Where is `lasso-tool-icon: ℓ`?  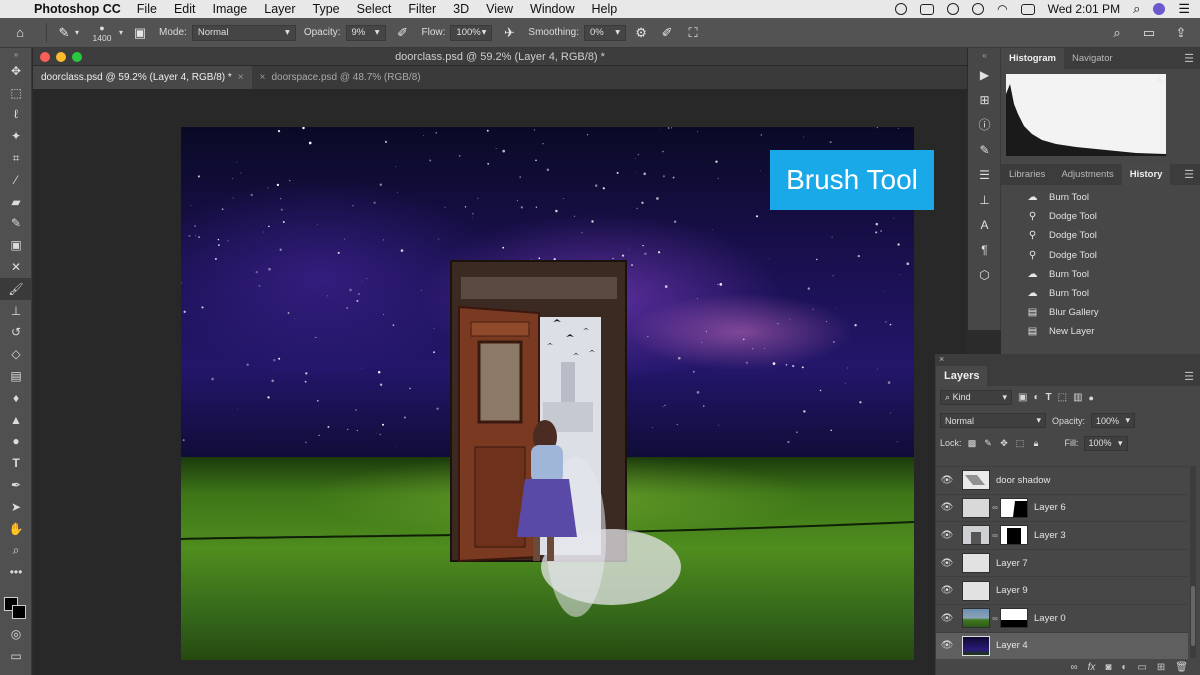
lasso-tool-icon: ℓ is located at coordinates (16, 115).